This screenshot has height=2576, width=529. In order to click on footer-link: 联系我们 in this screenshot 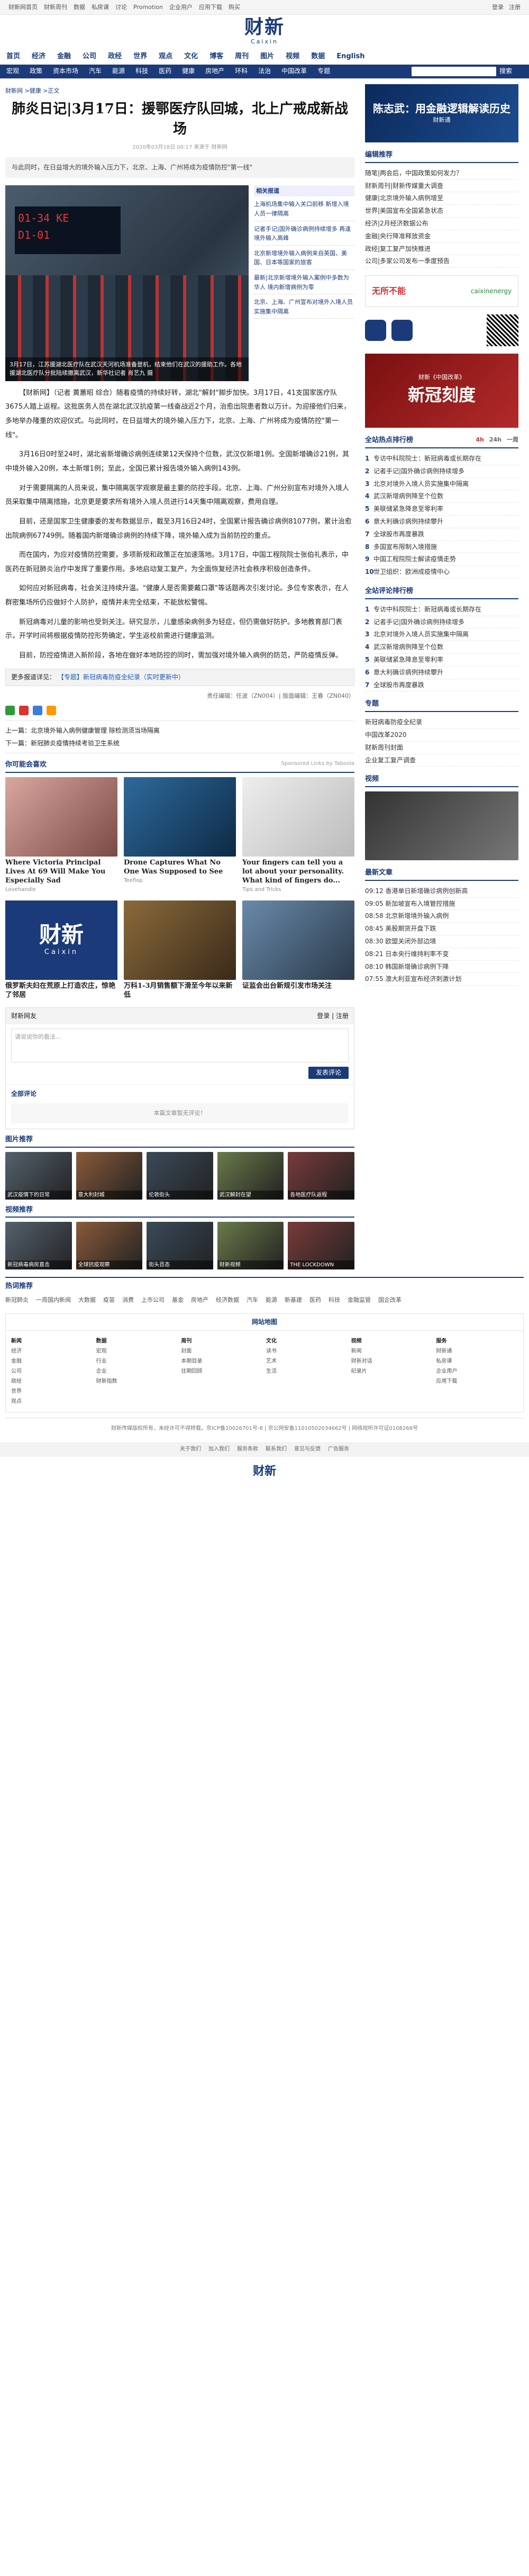, I will do `click(276, 1450)`.